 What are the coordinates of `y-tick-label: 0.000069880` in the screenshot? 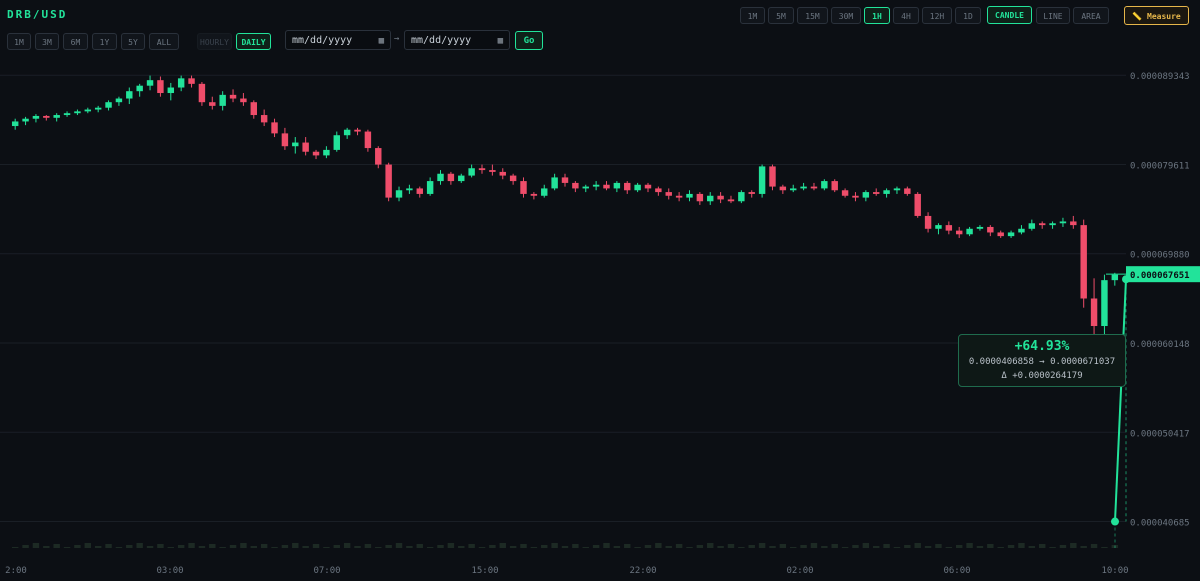 It's located at (1160, 256).